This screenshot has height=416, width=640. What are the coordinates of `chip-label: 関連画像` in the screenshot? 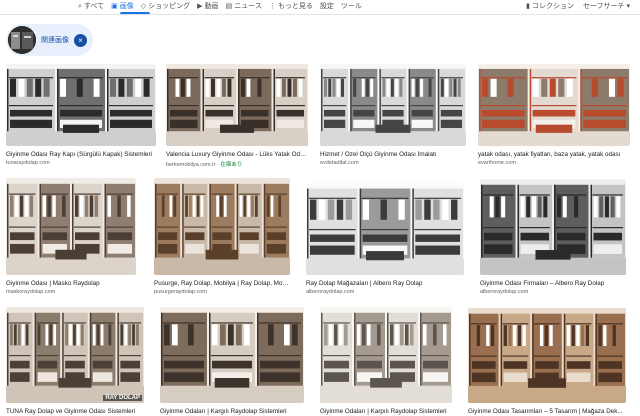 It's located at (55, 40).